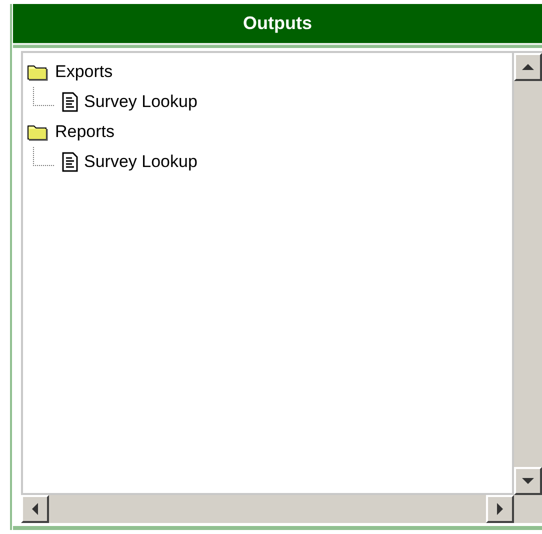 This screenshot has height=534, width=542. What do you see at coordinates (84, 72) in the screenshot?
I see `tree-item: Exports` at bounding box center [84, 72].